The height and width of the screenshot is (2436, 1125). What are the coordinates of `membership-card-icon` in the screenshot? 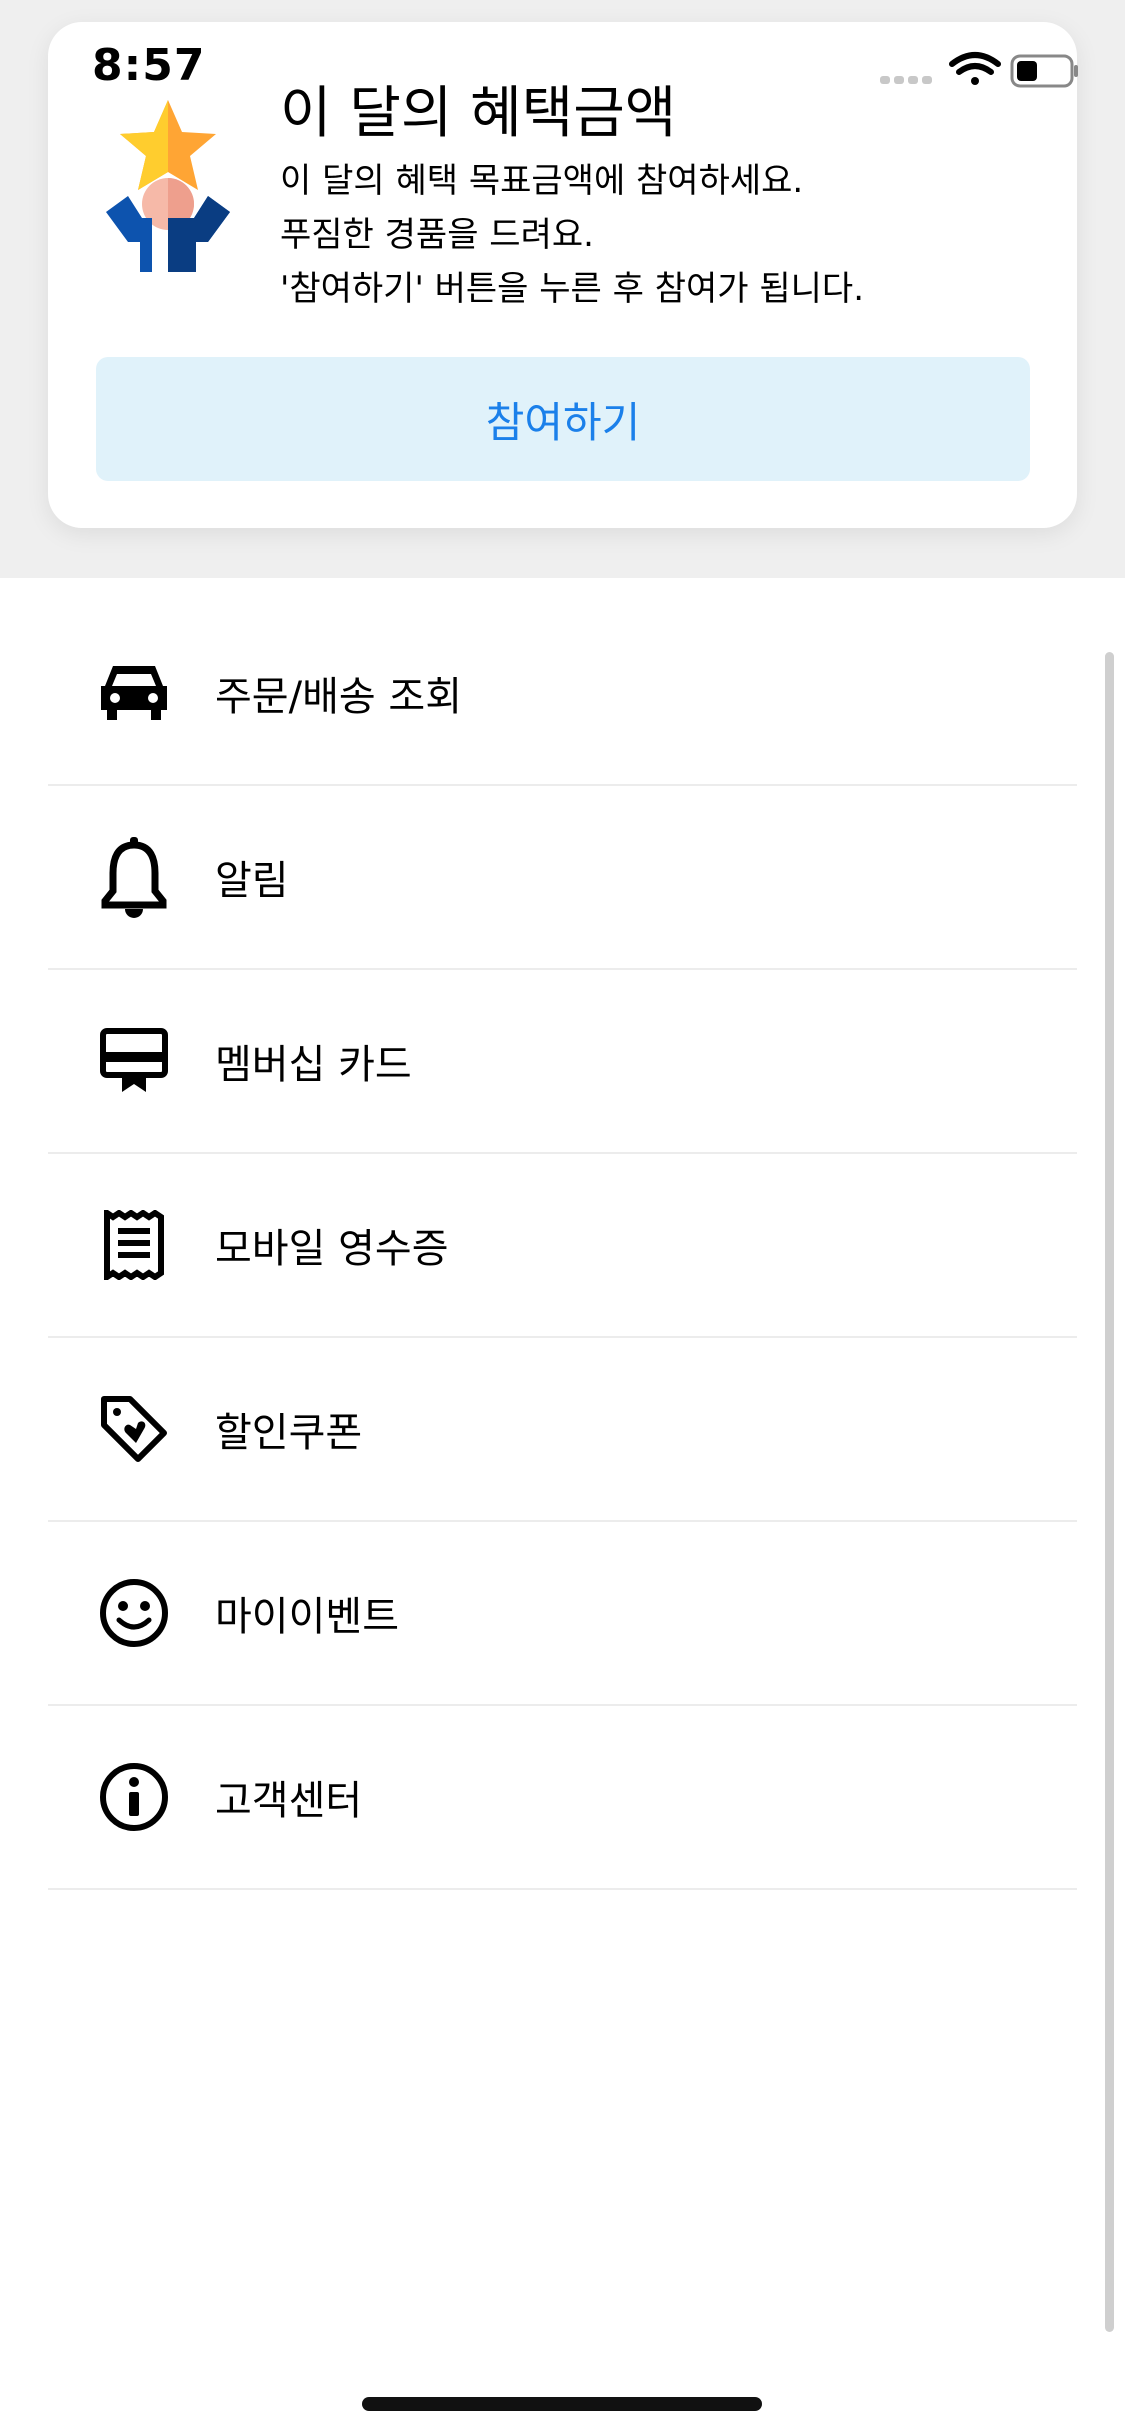 It's located at (134, 1061).